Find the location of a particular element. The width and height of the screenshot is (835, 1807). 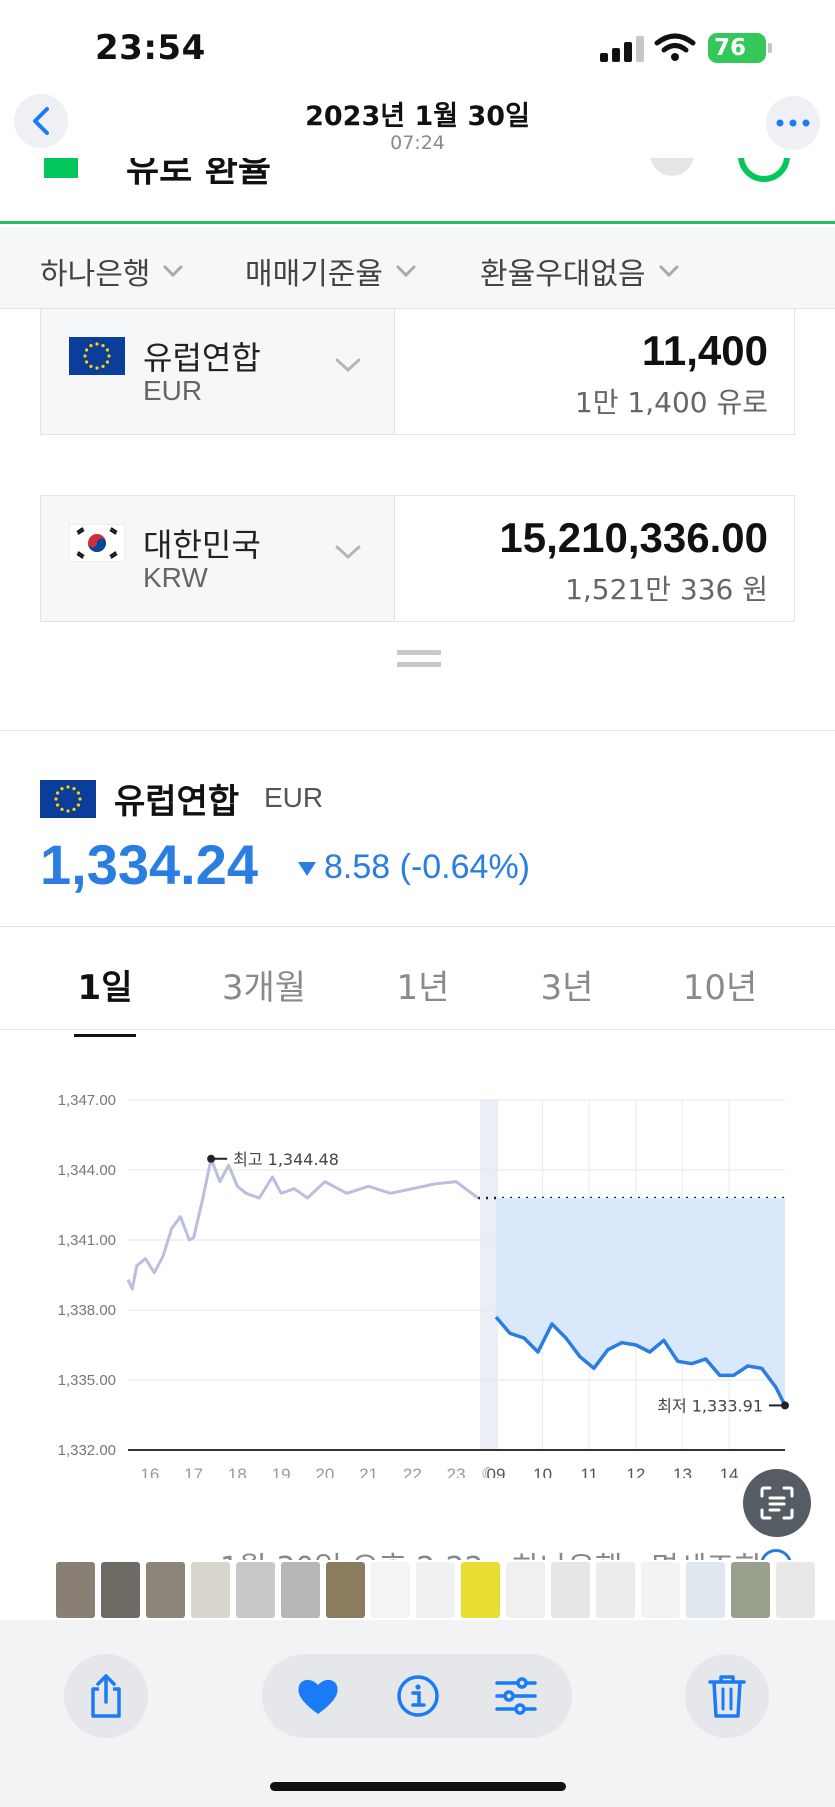

adjust-icon is located at coordinates (516, 1696).